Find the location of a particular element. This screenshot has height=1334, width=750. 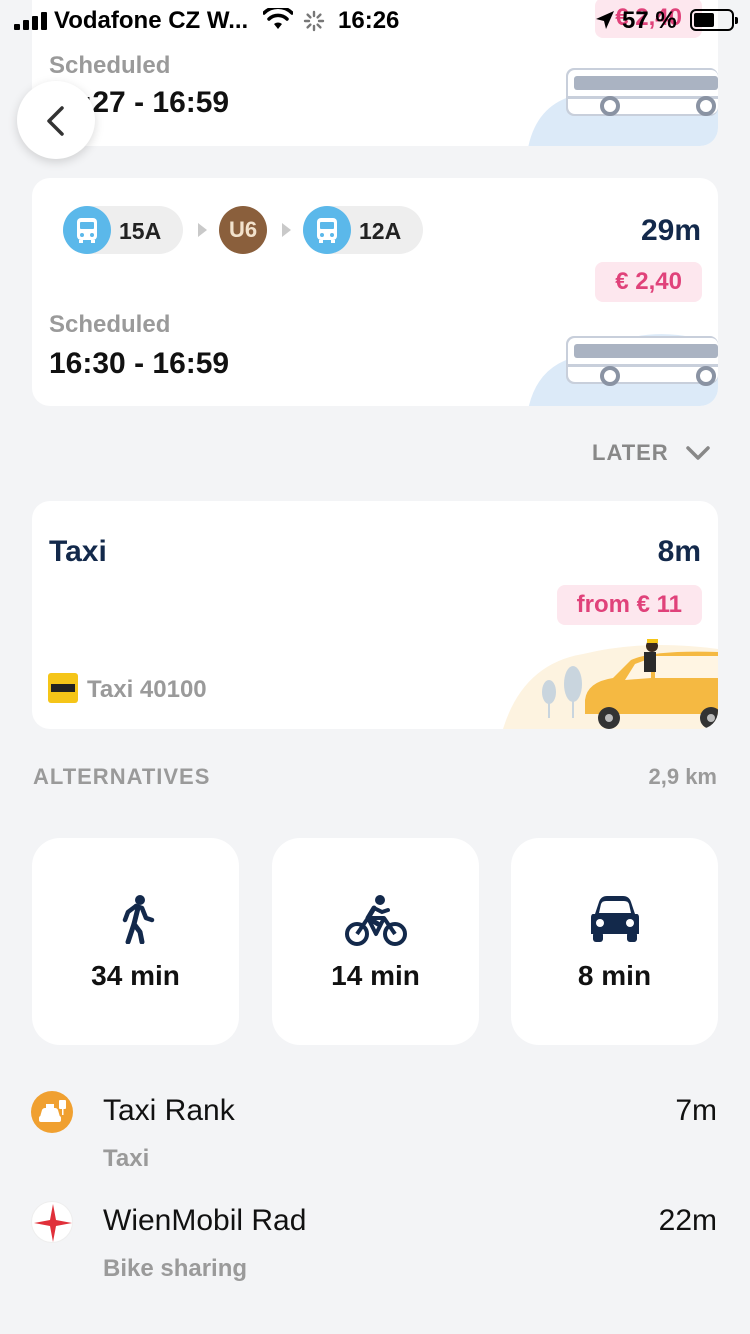

list-item-title: Taxi Rank is located at coordinates (169, 1110).